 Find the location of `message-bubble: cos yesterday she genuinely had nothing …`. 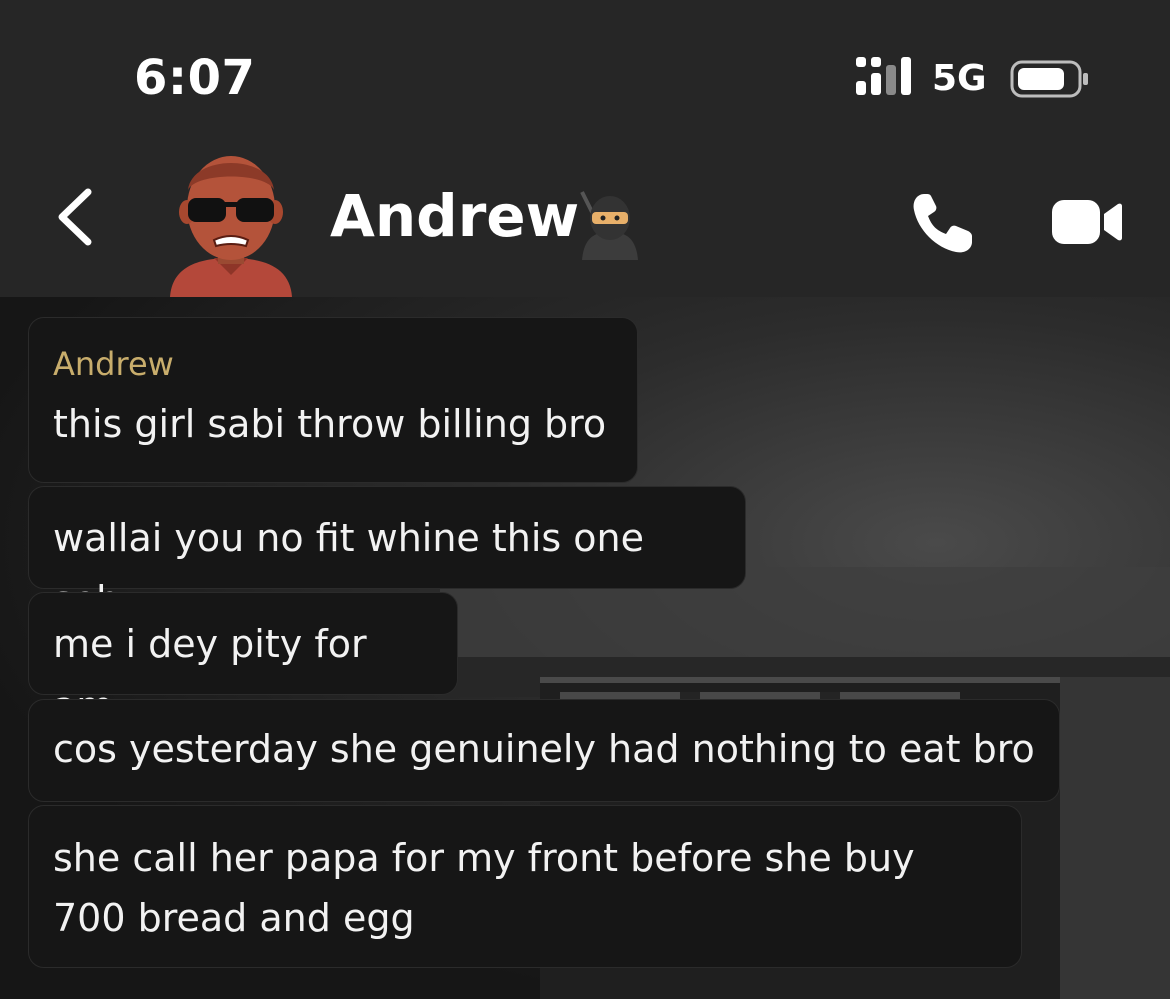

message-bubble: cos yesterday she genuinely had nothing … is located at coordinates (544, 750).